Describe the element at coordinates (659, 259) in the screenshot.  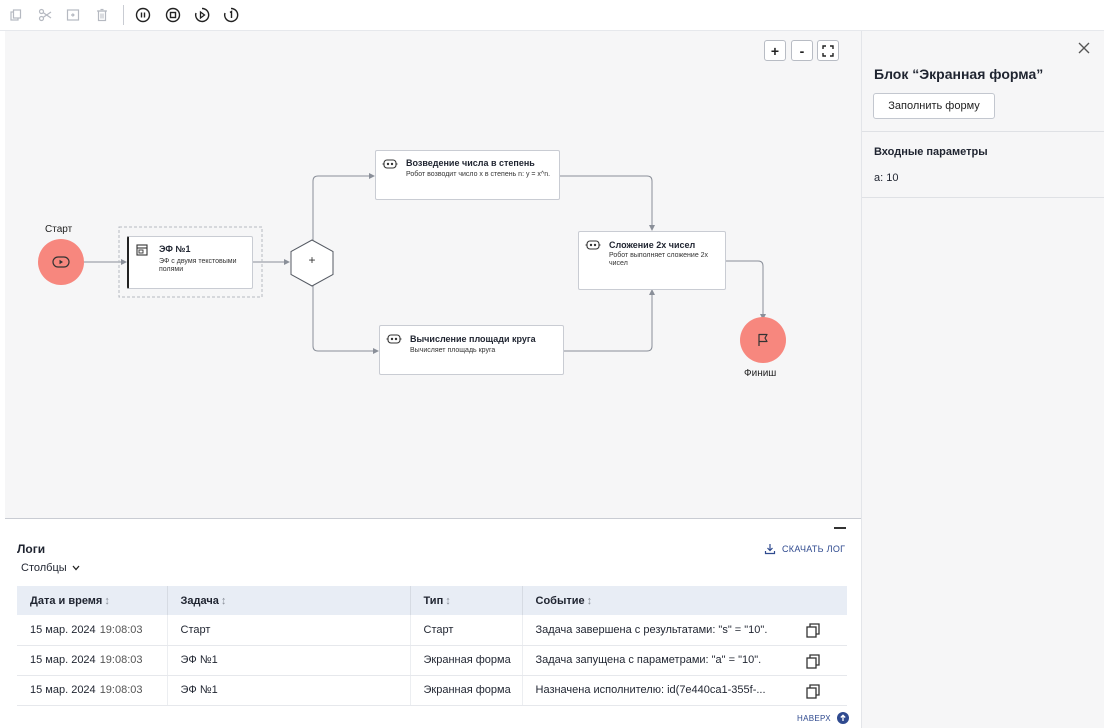
I see `node-desc: Робот выполняет сложение 2х чисел` at that location.